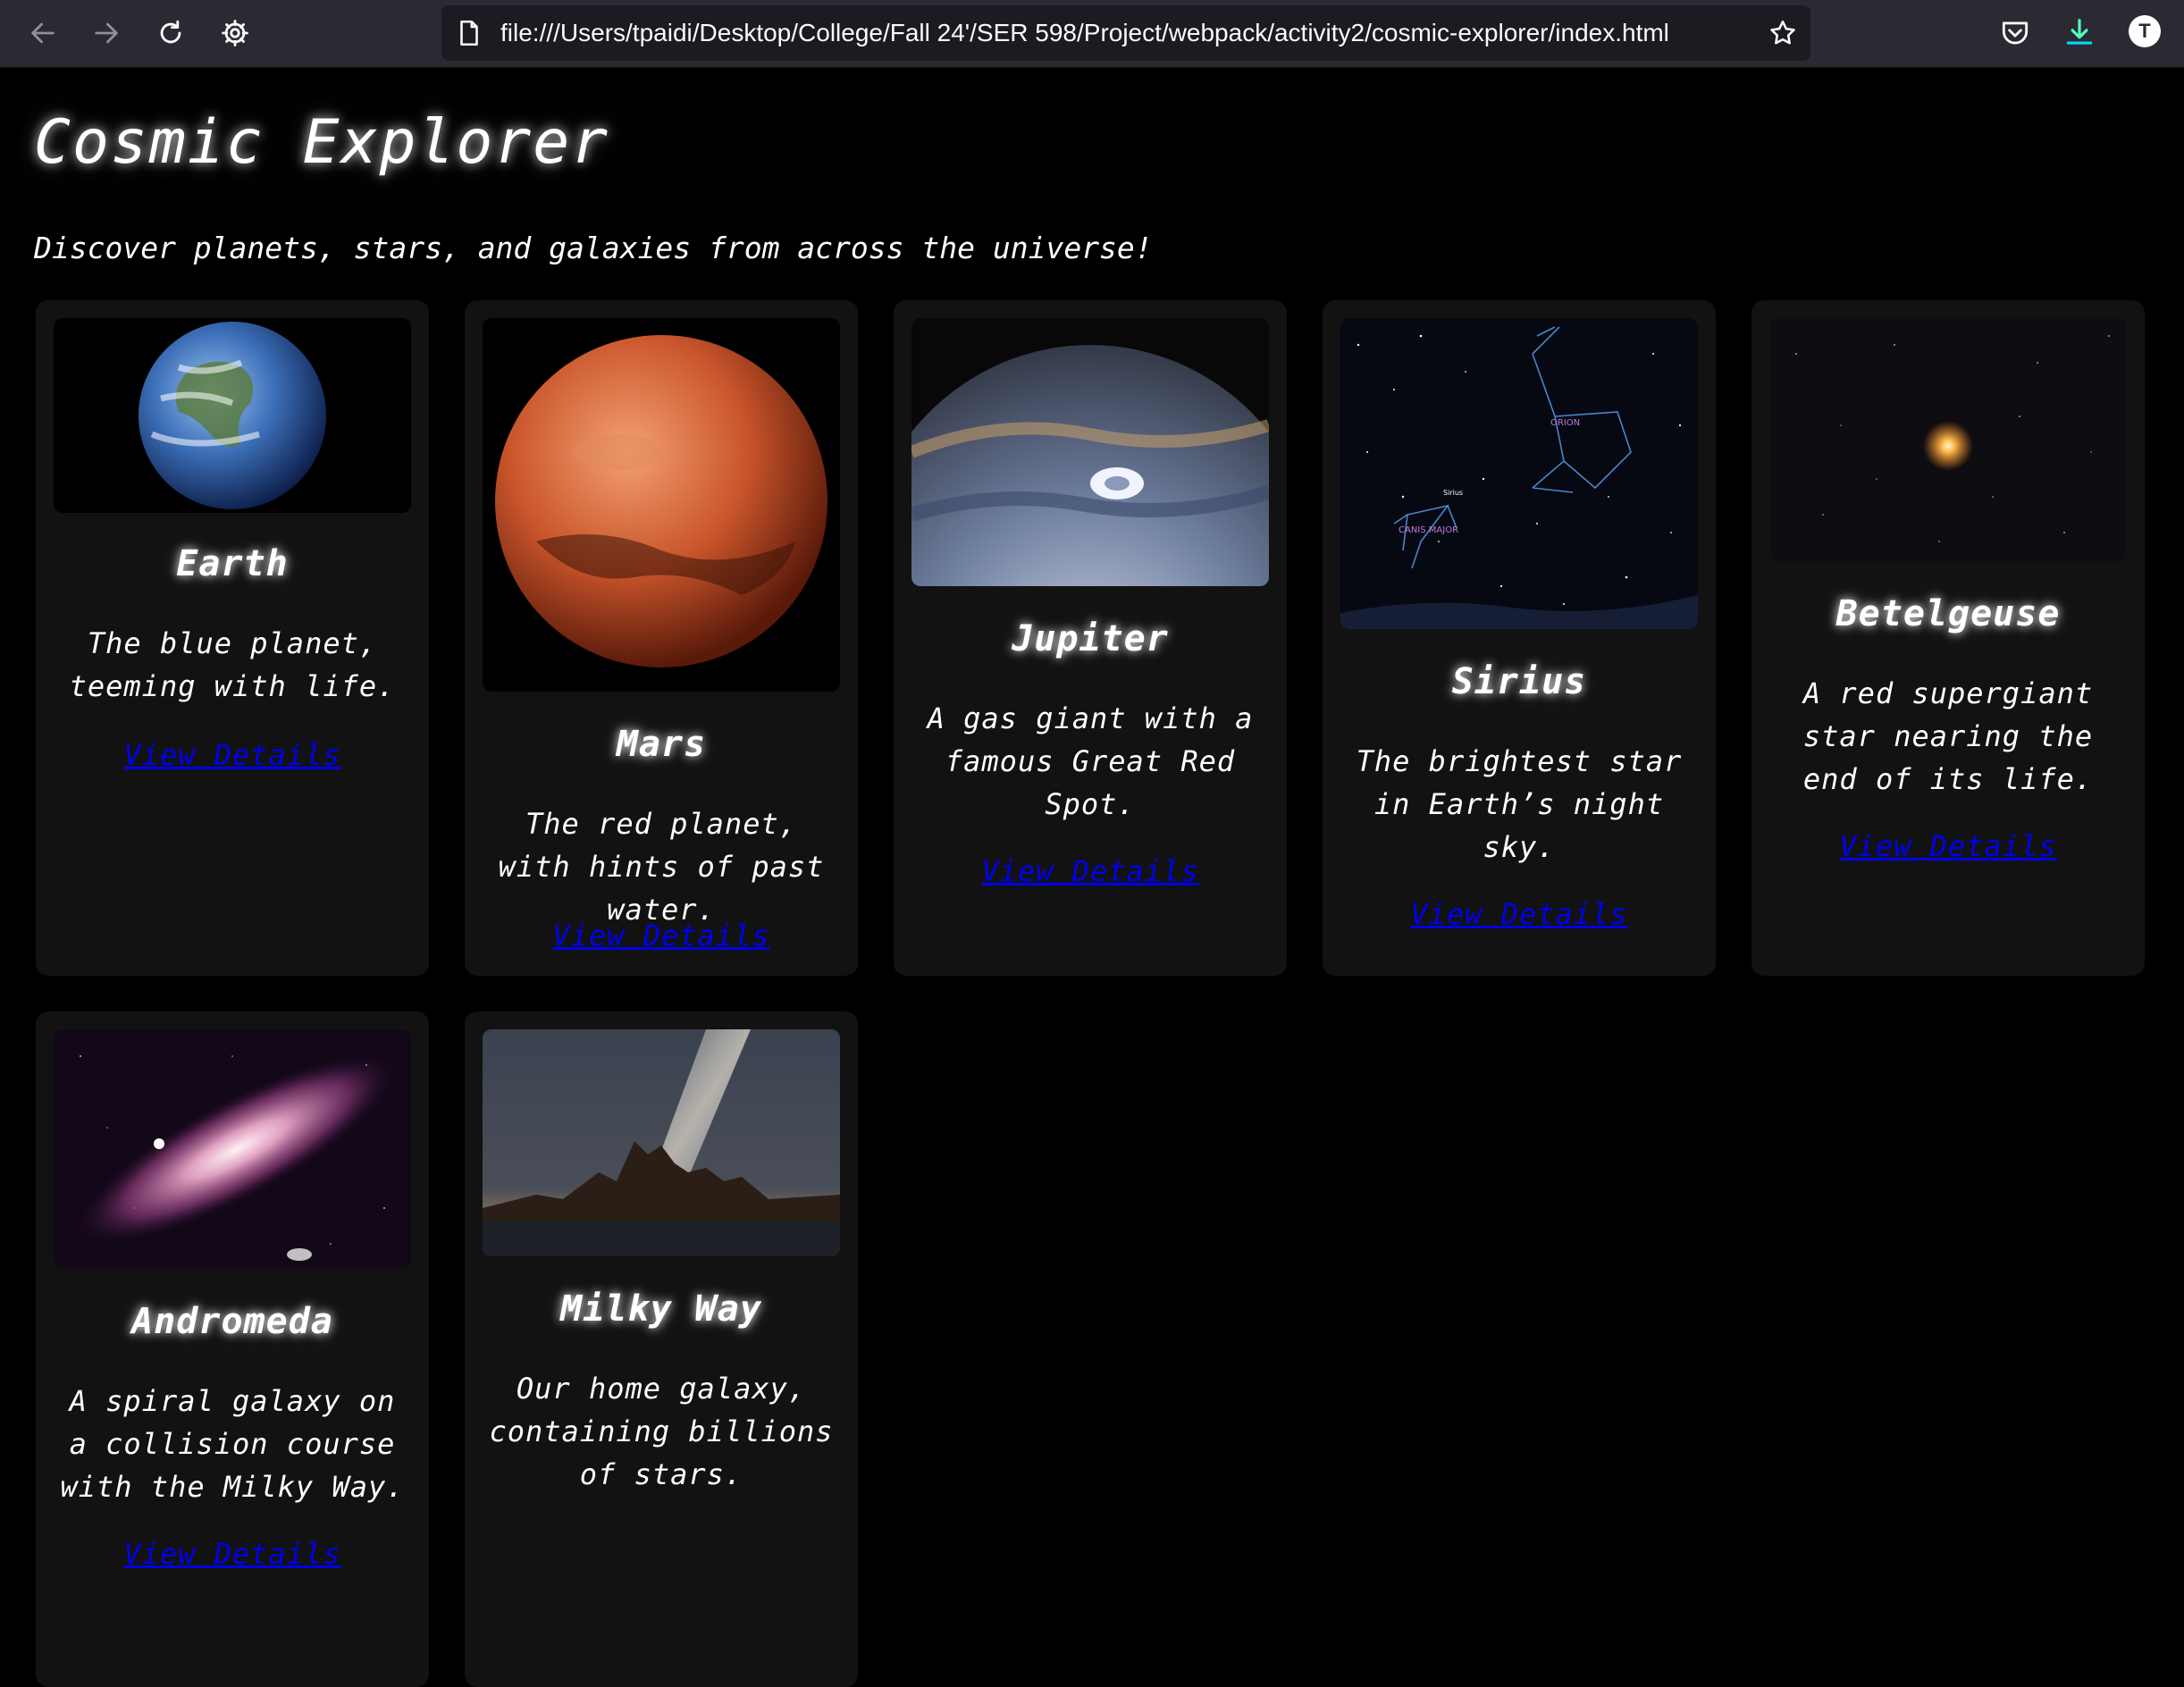 The height and width of the screenshot is (1687, 2184). Describe the element at coordinates (1519, 804) in the screenshot. I see `card-description: The brightest star in Earth’s night sky.` at that location.